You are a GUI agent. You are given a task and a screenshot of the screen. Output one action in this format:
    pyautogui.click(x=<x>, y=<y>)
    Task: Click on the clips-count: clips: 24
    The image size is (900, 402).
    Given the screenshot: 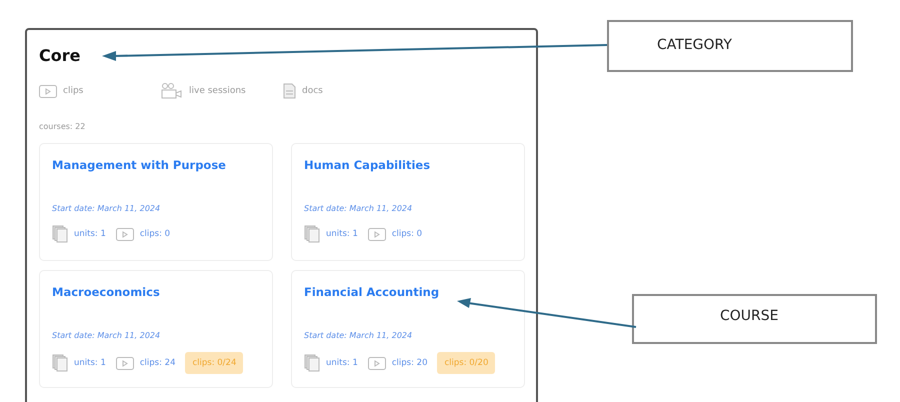 What is the action you would take?
    pyautogui.click(x=158, y=363)
    